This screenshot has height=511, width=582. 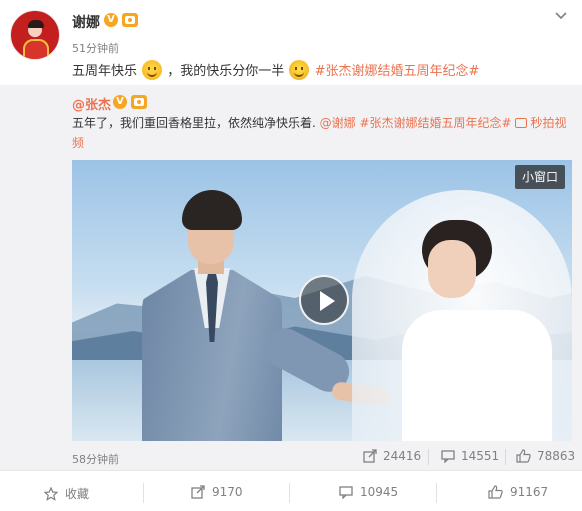 I want to click on smile-emoji-icon, so click(x=152, y=70).